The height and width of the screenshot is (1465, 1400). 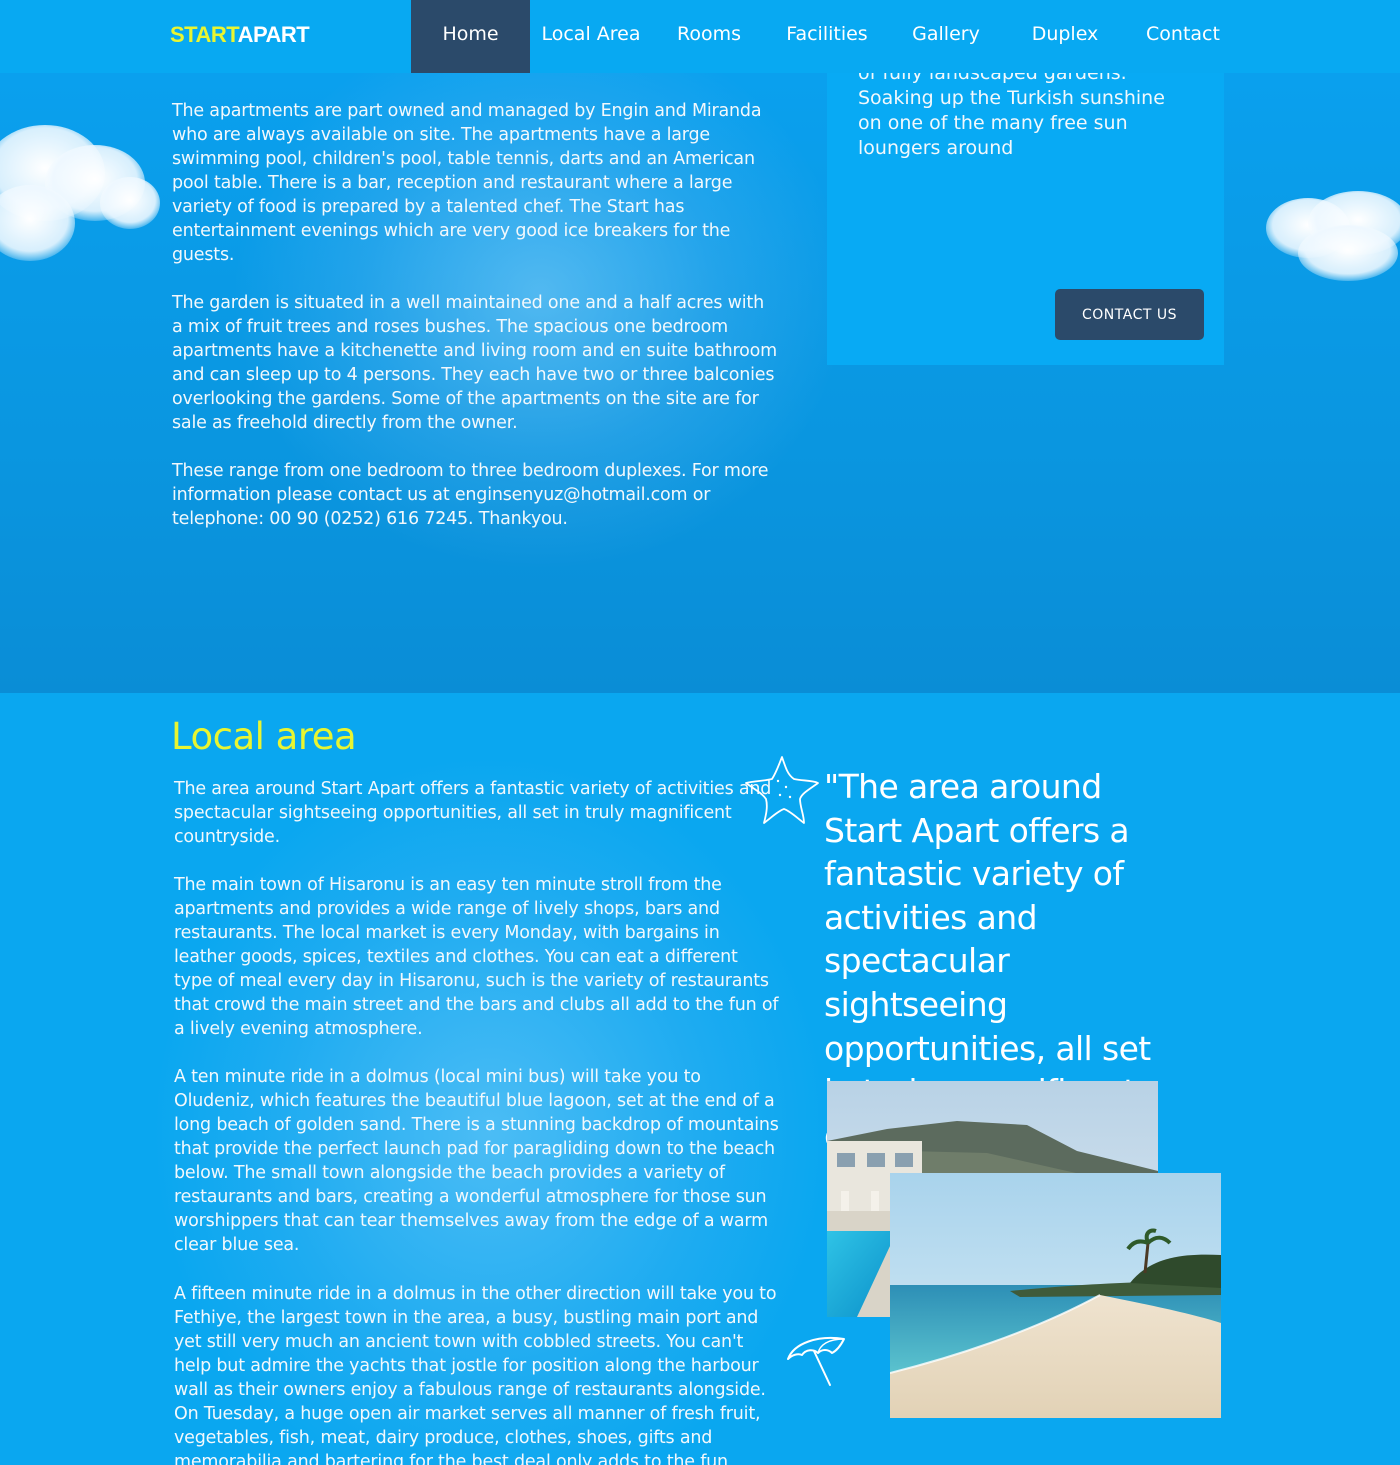 I want to click on nav-item-contact: Contact, so click(x=1183, y=36).